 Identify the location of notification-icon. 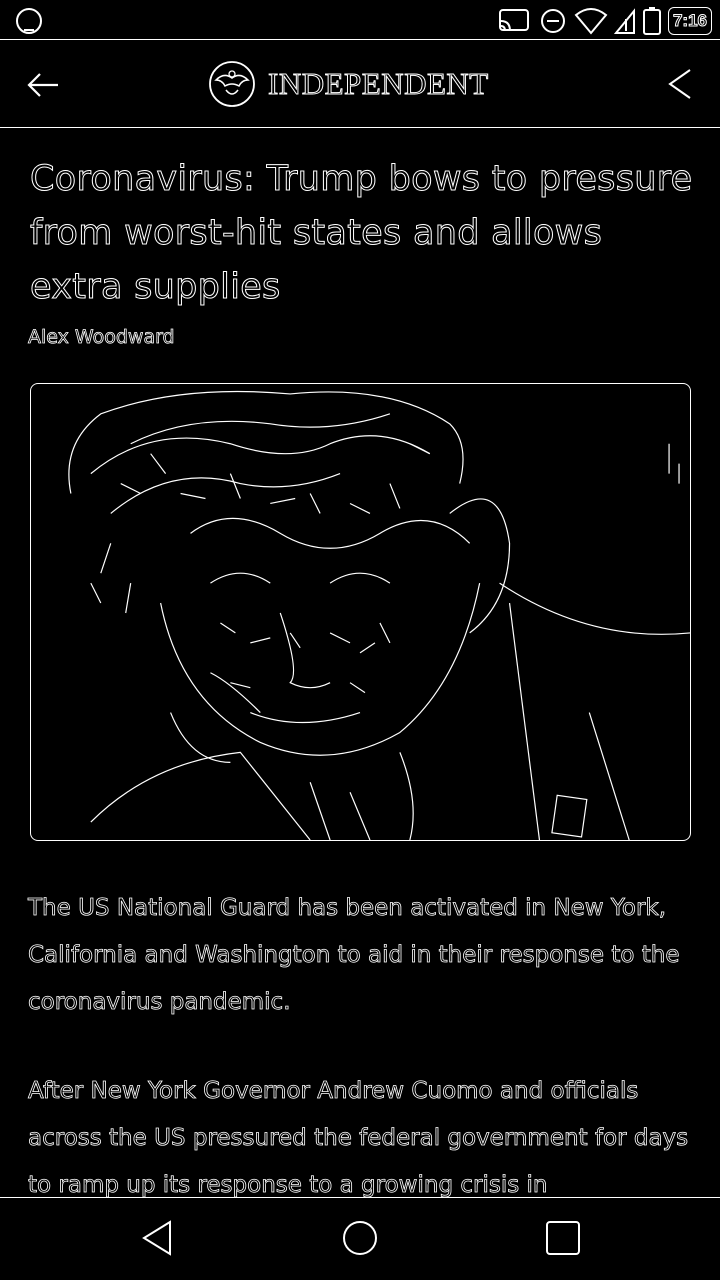
(29, 21).